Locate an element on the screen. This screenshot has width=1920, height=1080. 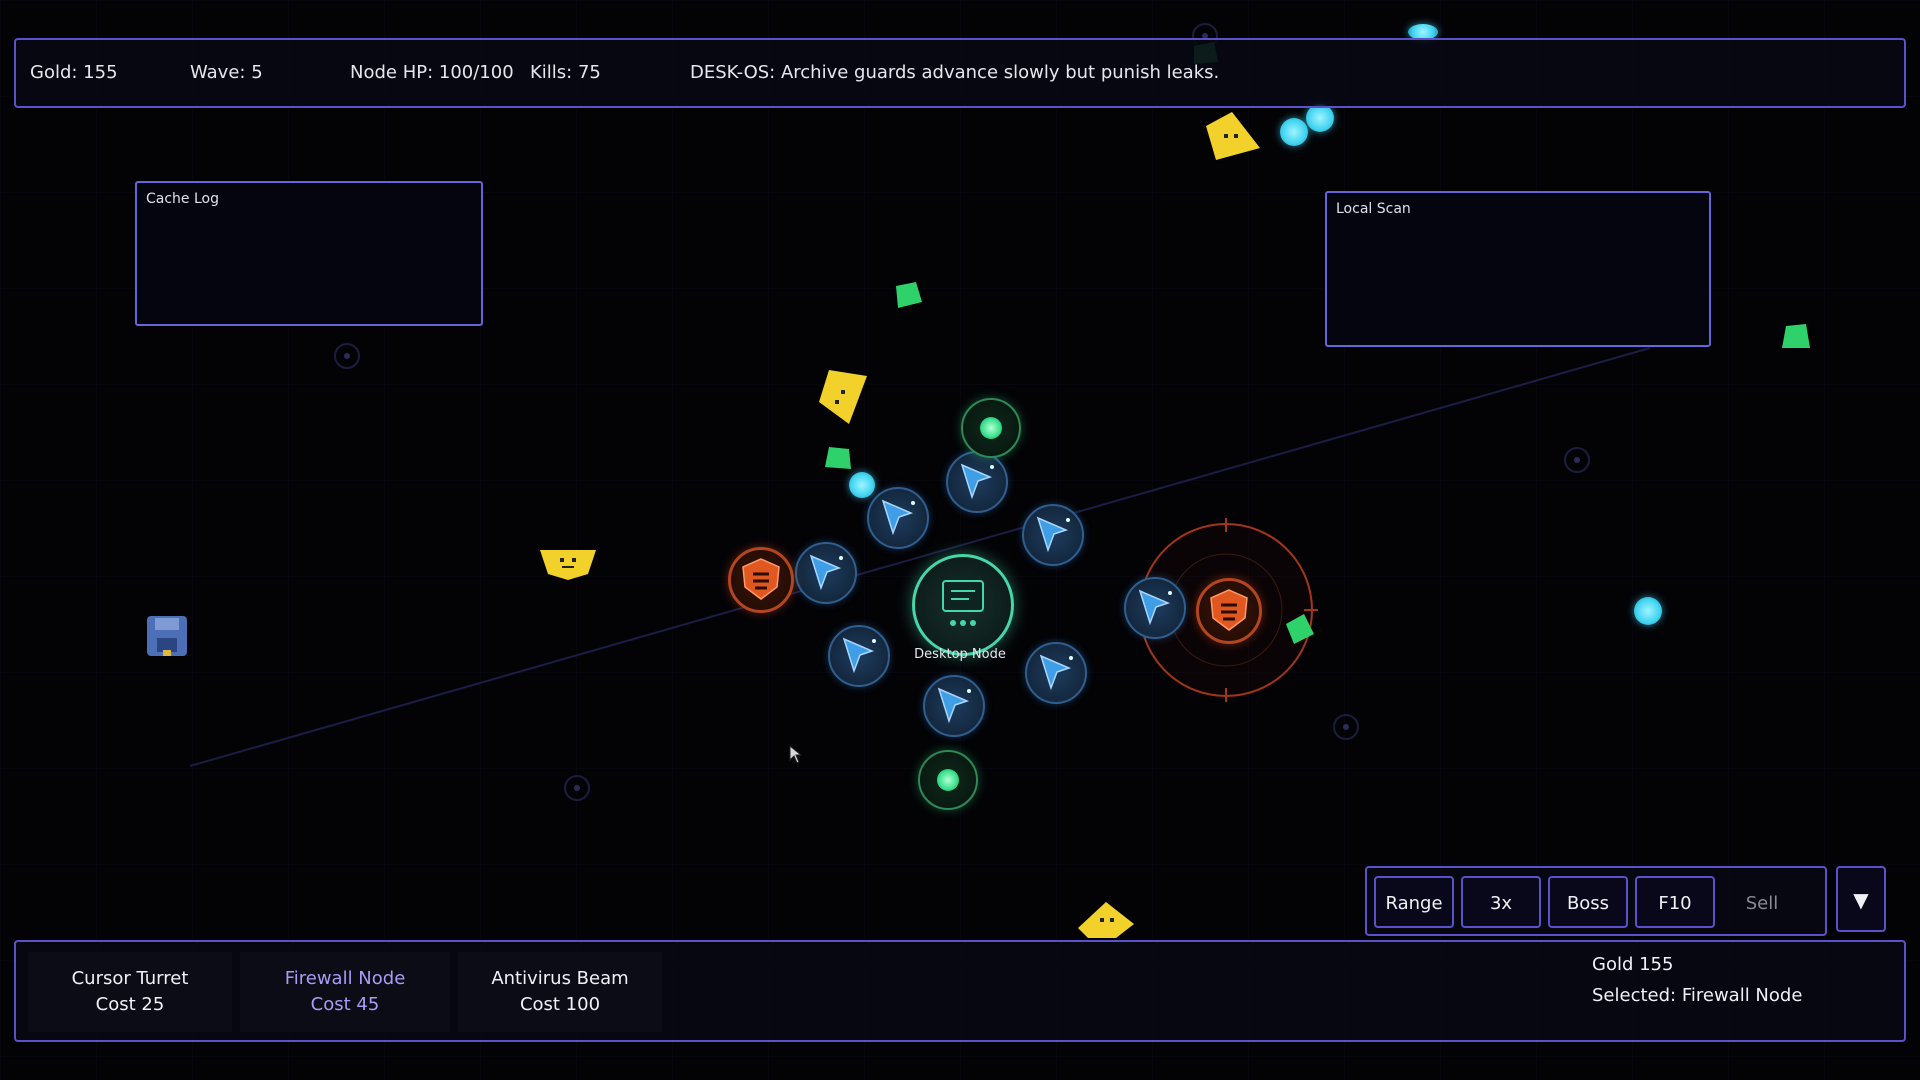
local-scan-title: Local Scan is located at coordinates (1373, 209).